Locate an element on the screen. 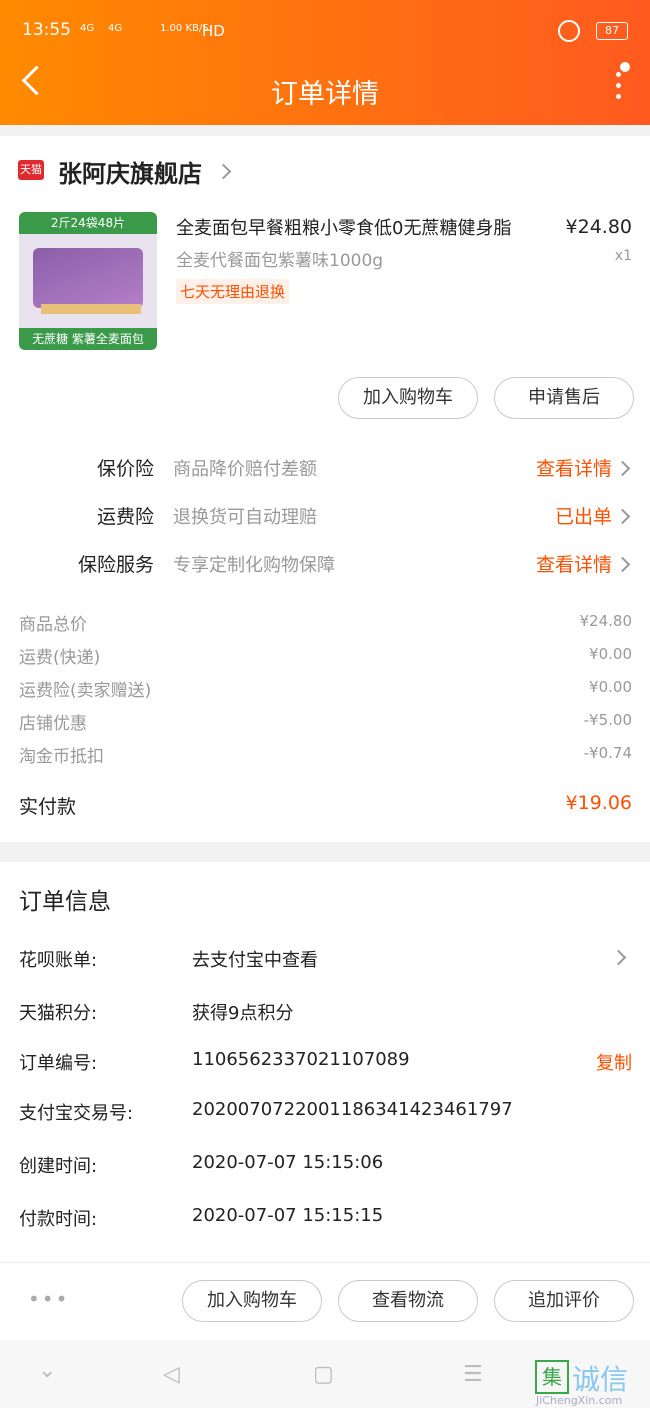  insurance-desc-price: 商品降价赔付差额 is located at coordinates (245, 469).